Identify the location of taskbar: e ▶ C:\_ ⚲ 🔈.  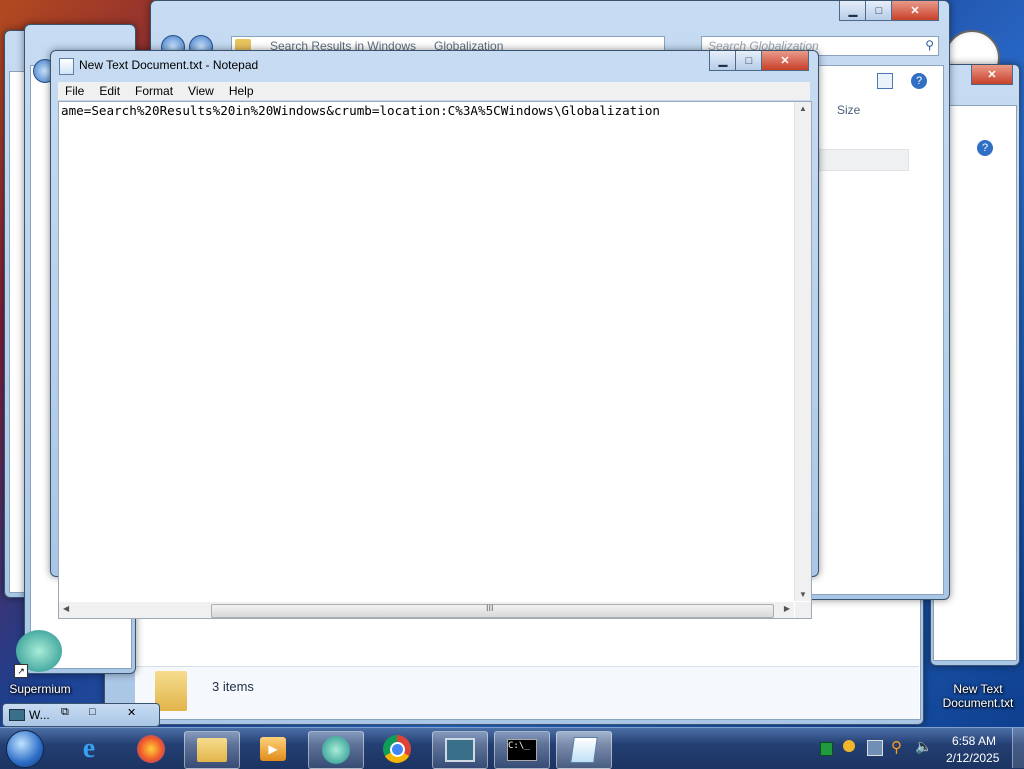
(512, 748).